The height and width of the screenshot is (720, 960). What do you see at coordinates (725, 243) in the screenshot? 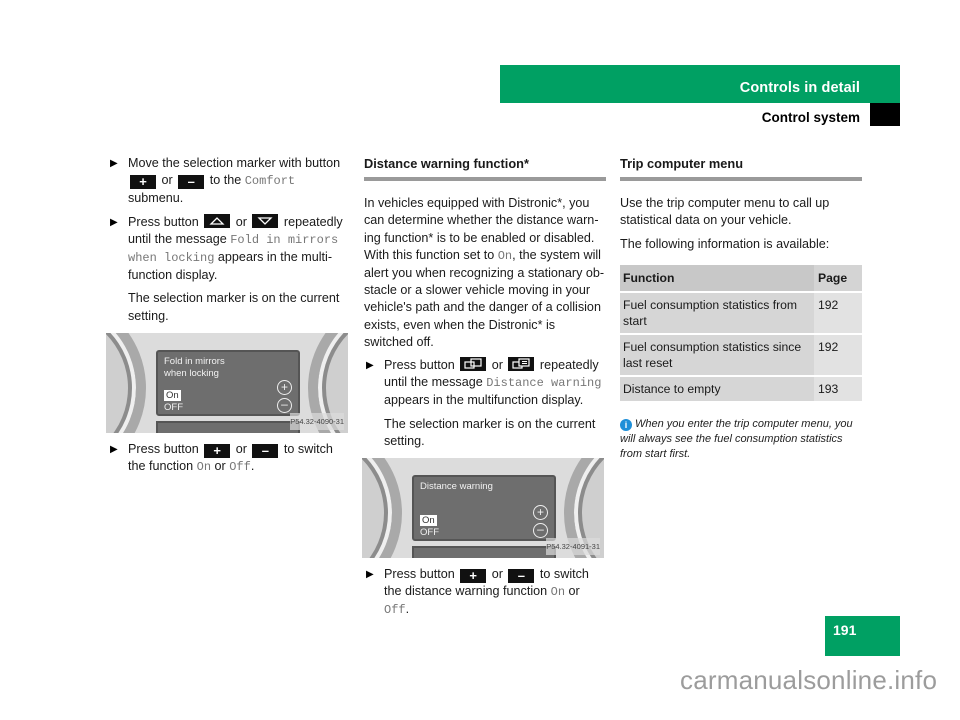
I see `trip-computer-available: The following information is available:` at bounding box center [725, 243].